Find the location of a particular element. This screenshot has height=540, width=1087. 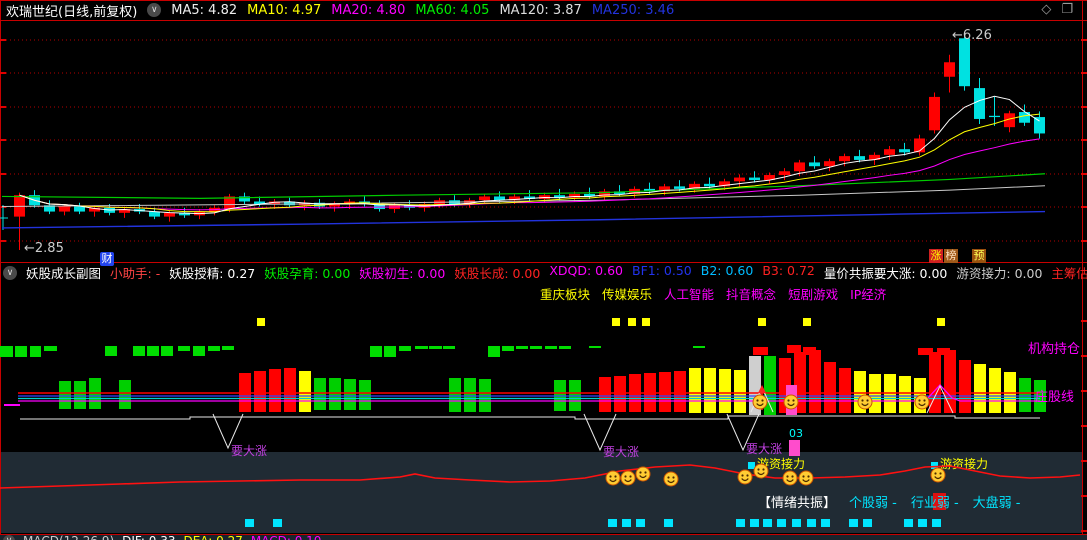

sentiment-item: 行业弱 - is located at coordinates (934, 503).